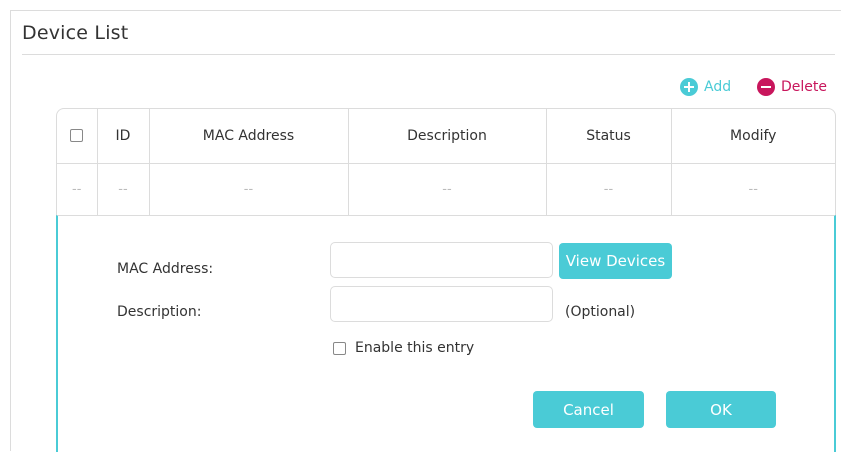  I want to click on table-row: -- -- -- -- -- --, so click(446, 189).